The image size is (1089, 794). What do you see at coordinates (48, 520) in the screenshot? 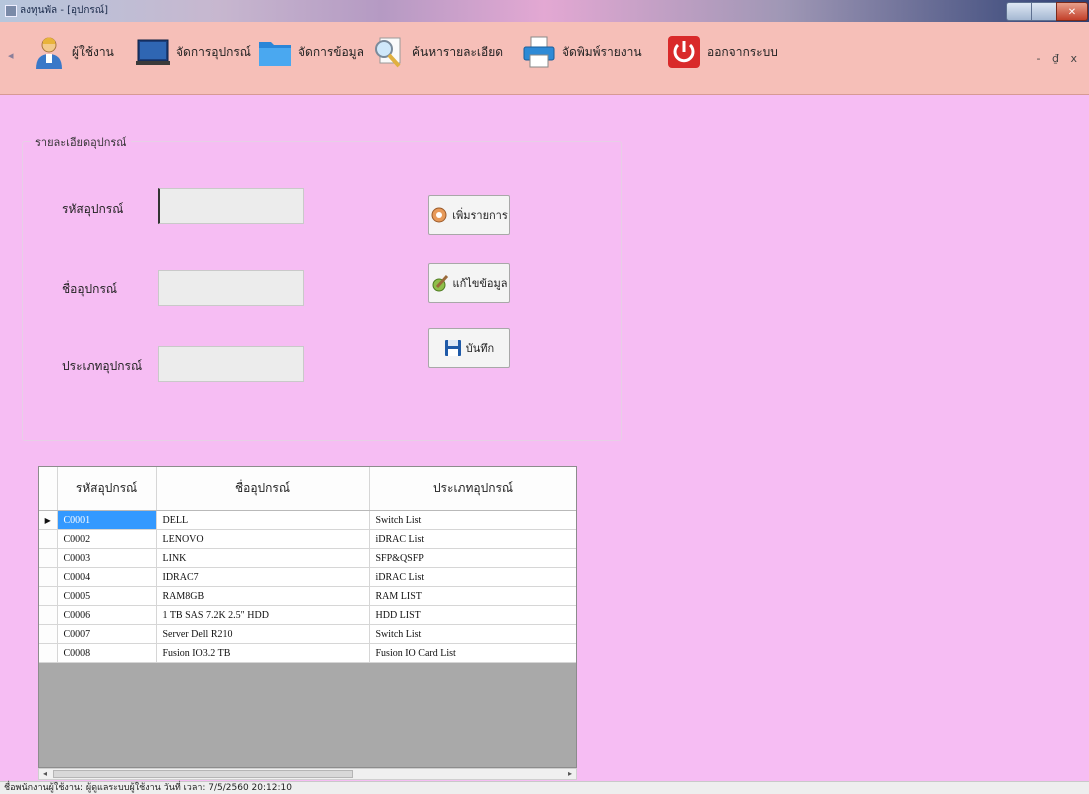
I see `row-header-current-icon: ▶` at bounding box center [48, 520].